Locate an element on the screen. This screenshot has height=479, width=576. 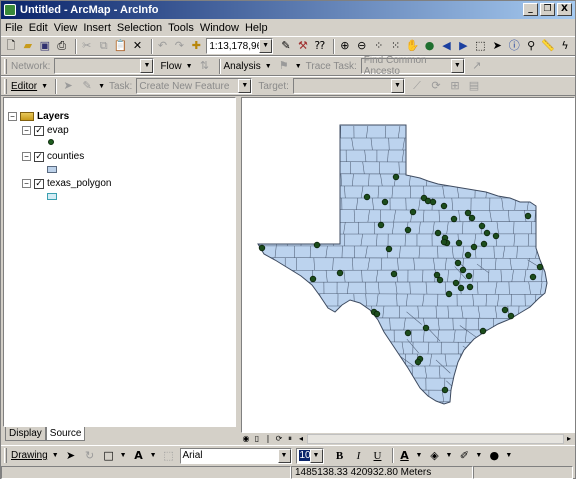
line-color-icon: ✐ is located at coordinates (464, 456).